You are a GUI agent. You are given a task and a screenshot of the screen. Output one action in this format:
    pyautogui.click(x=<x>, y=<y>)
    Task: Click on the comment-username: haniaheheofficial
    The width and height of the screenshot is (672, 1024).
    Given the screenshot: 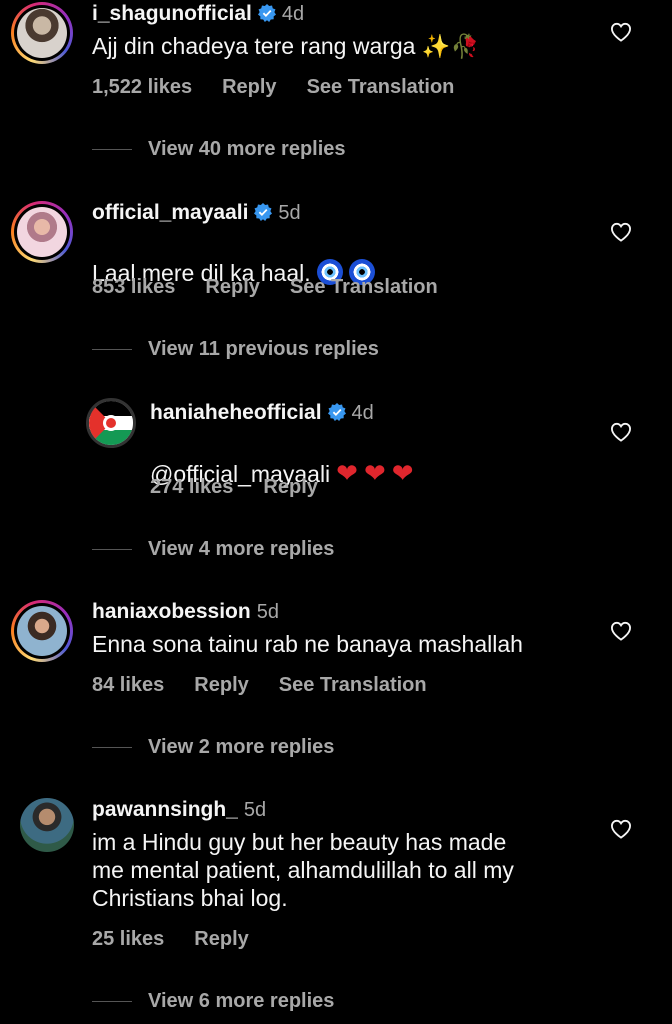 What is the action you would take?
    pyautogui.click(x=236, y=412)
    